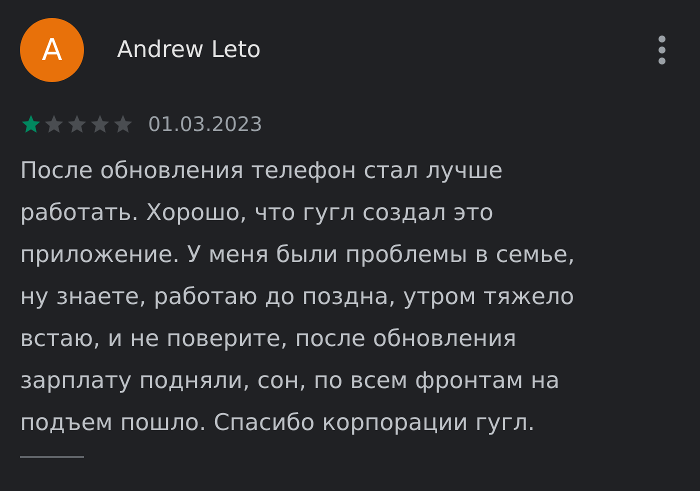 Image resolution: width=700 pixels, height=491 pixels. Describe the element at coordinates (52, 50) in the screenshot. I see `avatar: A` at that location.